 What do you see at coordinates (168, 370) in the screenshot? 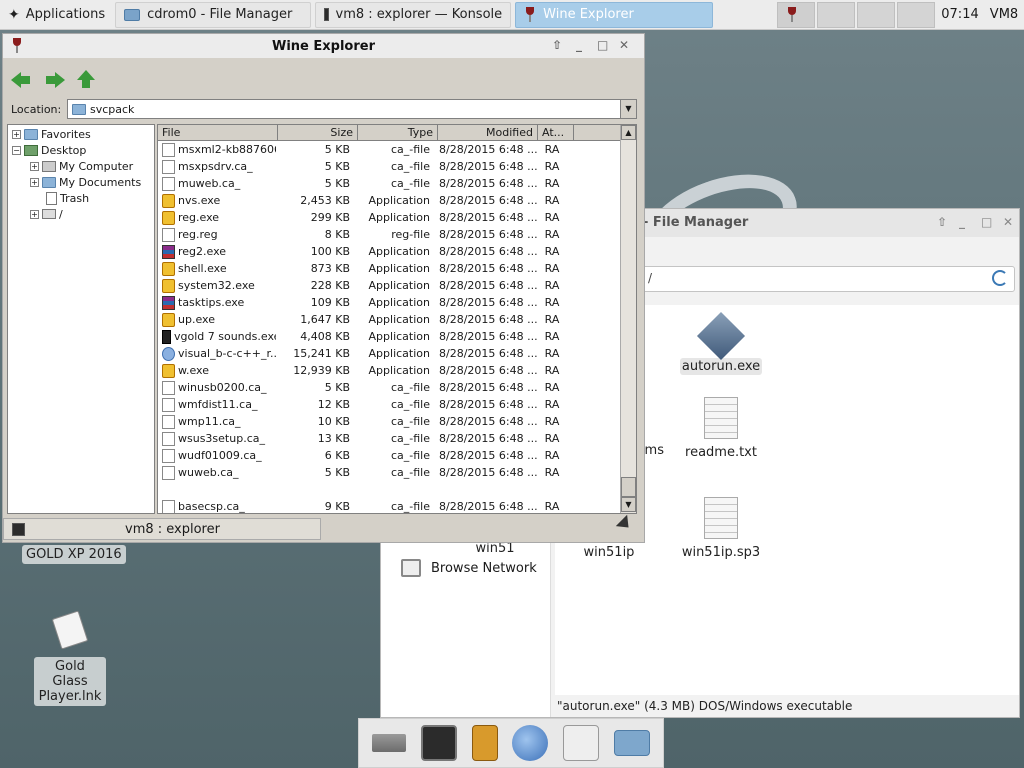
I see `application-icon` at bounding box center [168, 370].